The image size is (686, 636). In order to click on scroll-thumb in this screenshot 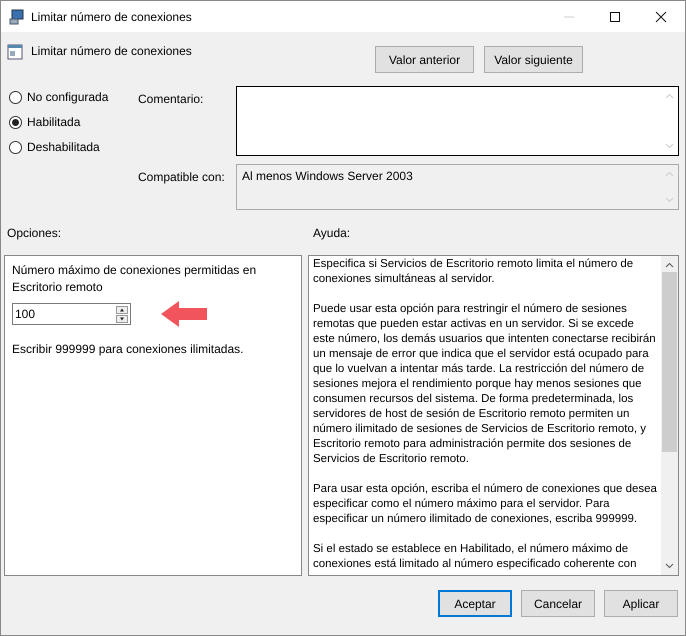, I will do `click(669, 362)`.